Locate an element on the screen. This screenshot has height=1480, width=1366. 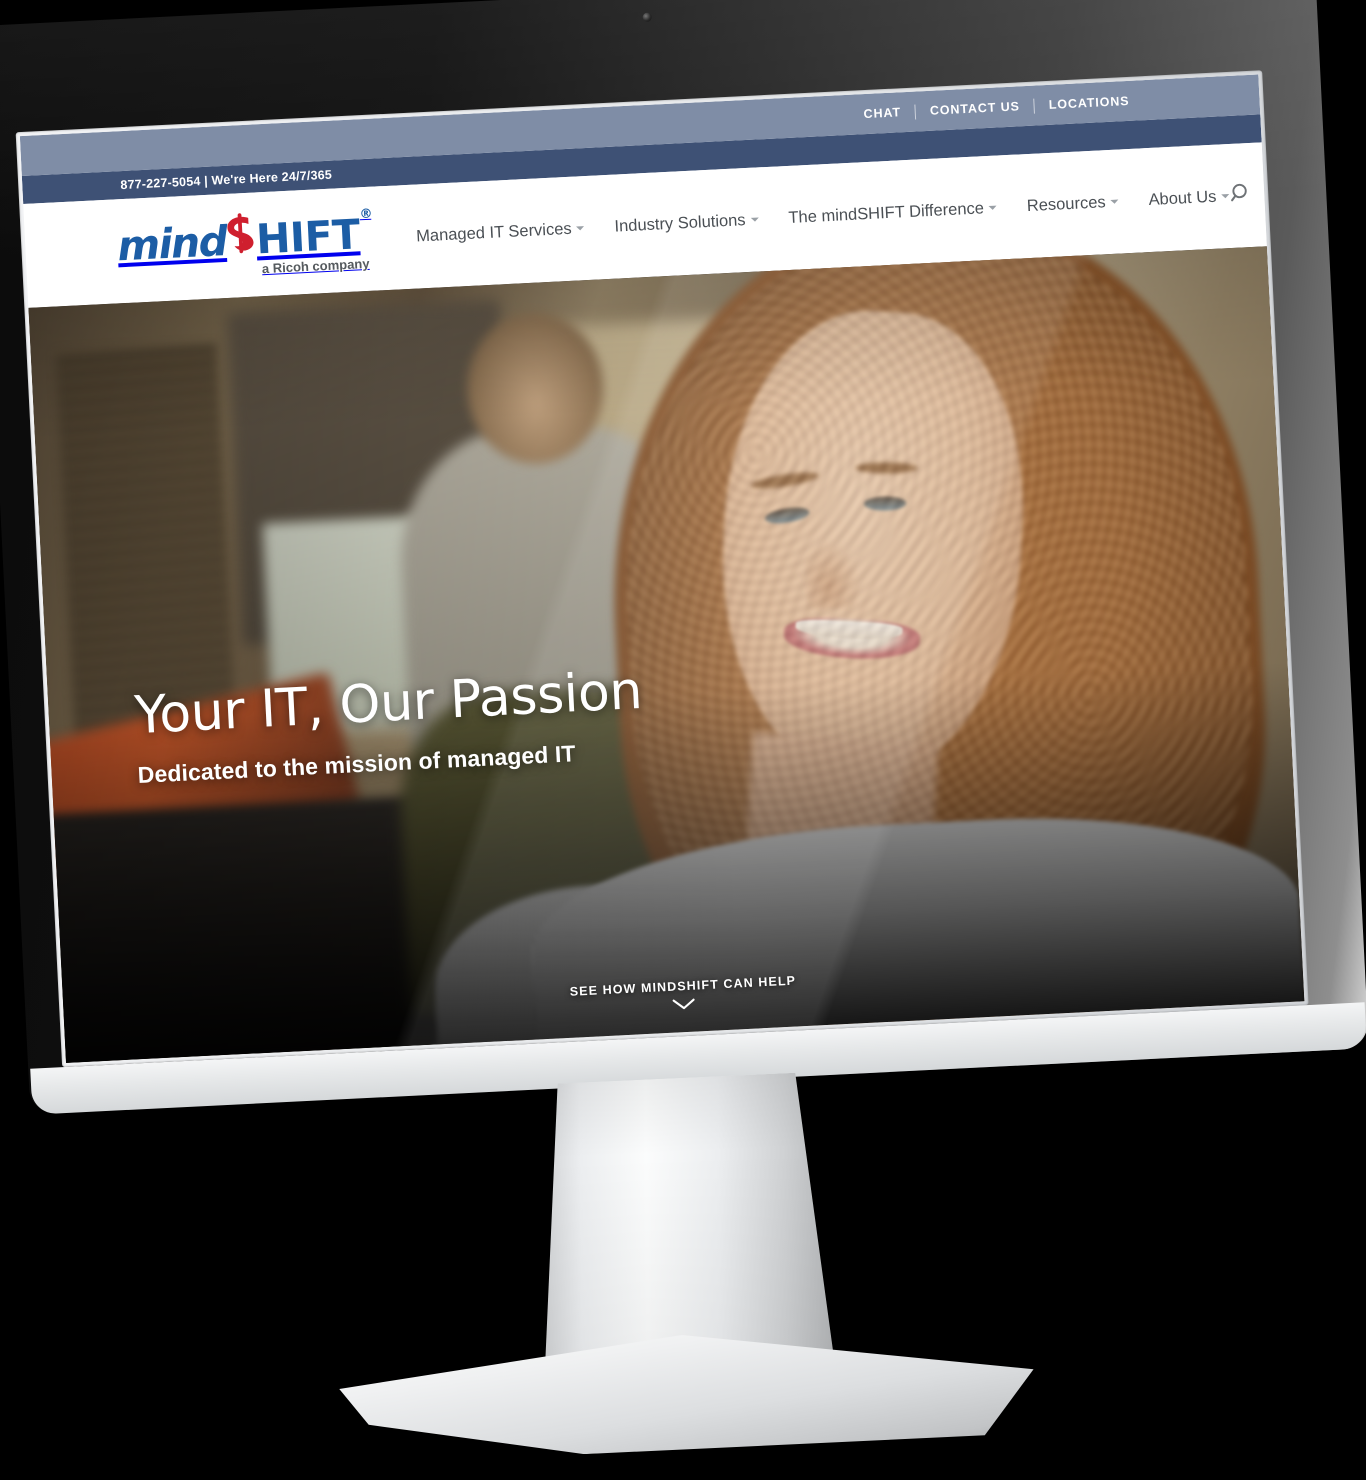
phone-bar-text: 877-227-5054 | We're Here 24/7/365 is located at coordinates (226, 180).